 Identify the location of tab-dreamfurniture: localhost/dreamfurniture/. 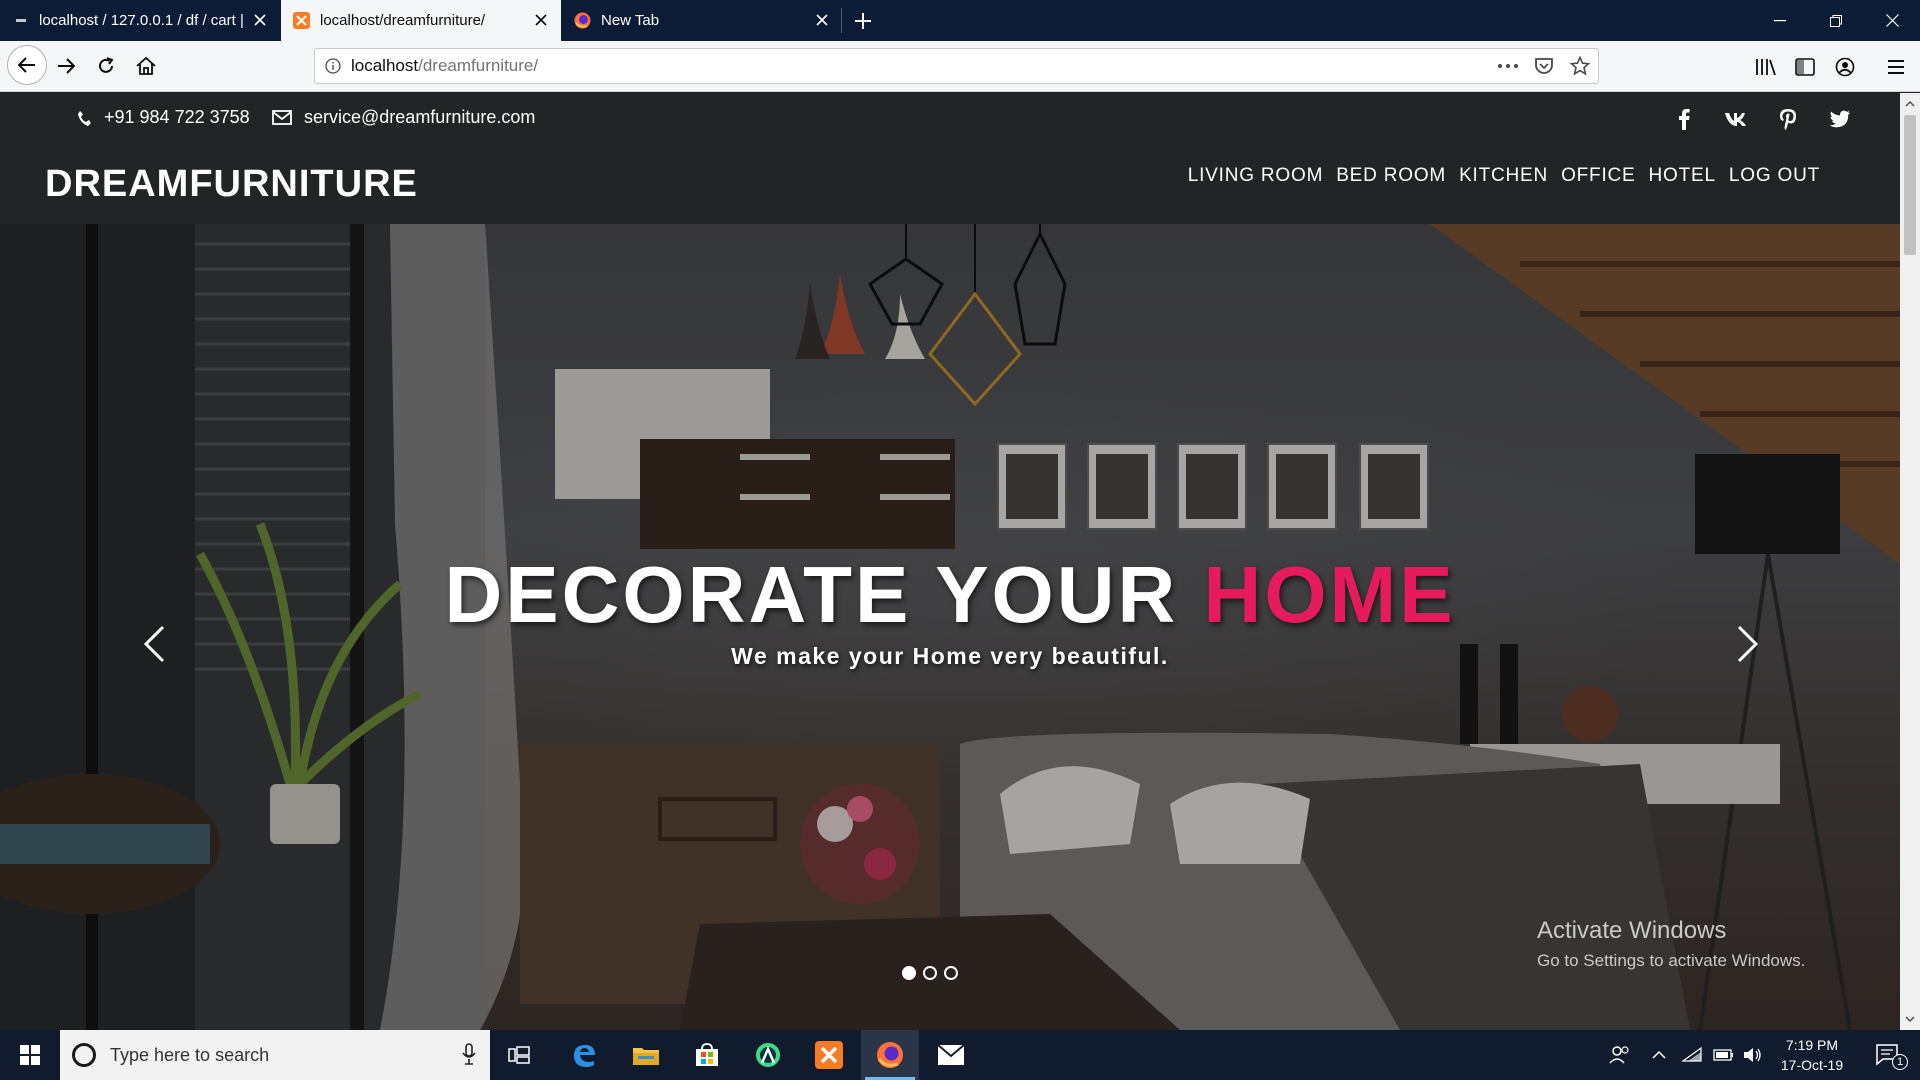
(421, 20).